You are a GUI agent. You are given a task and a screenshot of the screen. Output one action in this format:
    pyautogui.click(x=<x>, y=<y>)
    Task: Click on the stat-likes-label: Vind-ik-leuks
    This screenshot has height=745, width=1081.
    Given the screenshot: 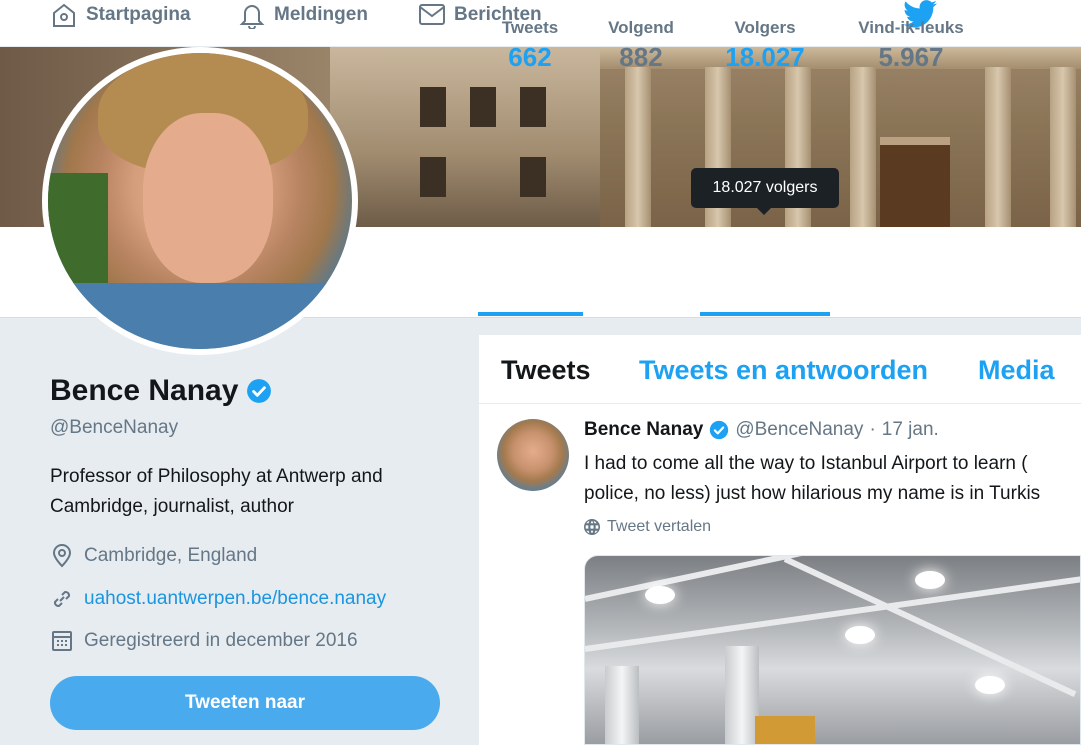 What is the action you would take?
    pyautogui.click(x=911, y=27)
    